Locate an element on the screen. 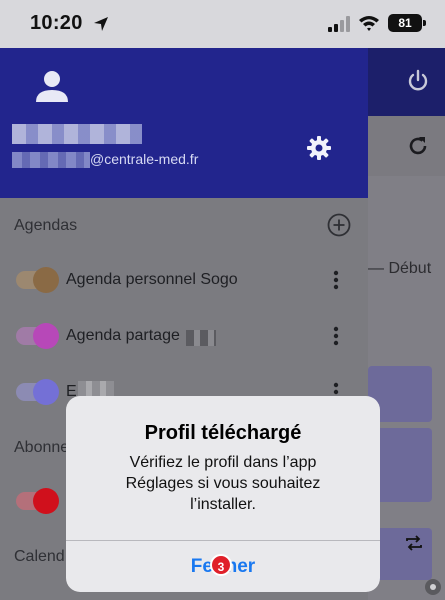 The height and width of the screenshot is (600, 445). wifi-icon is located at coordinates (369, 23).